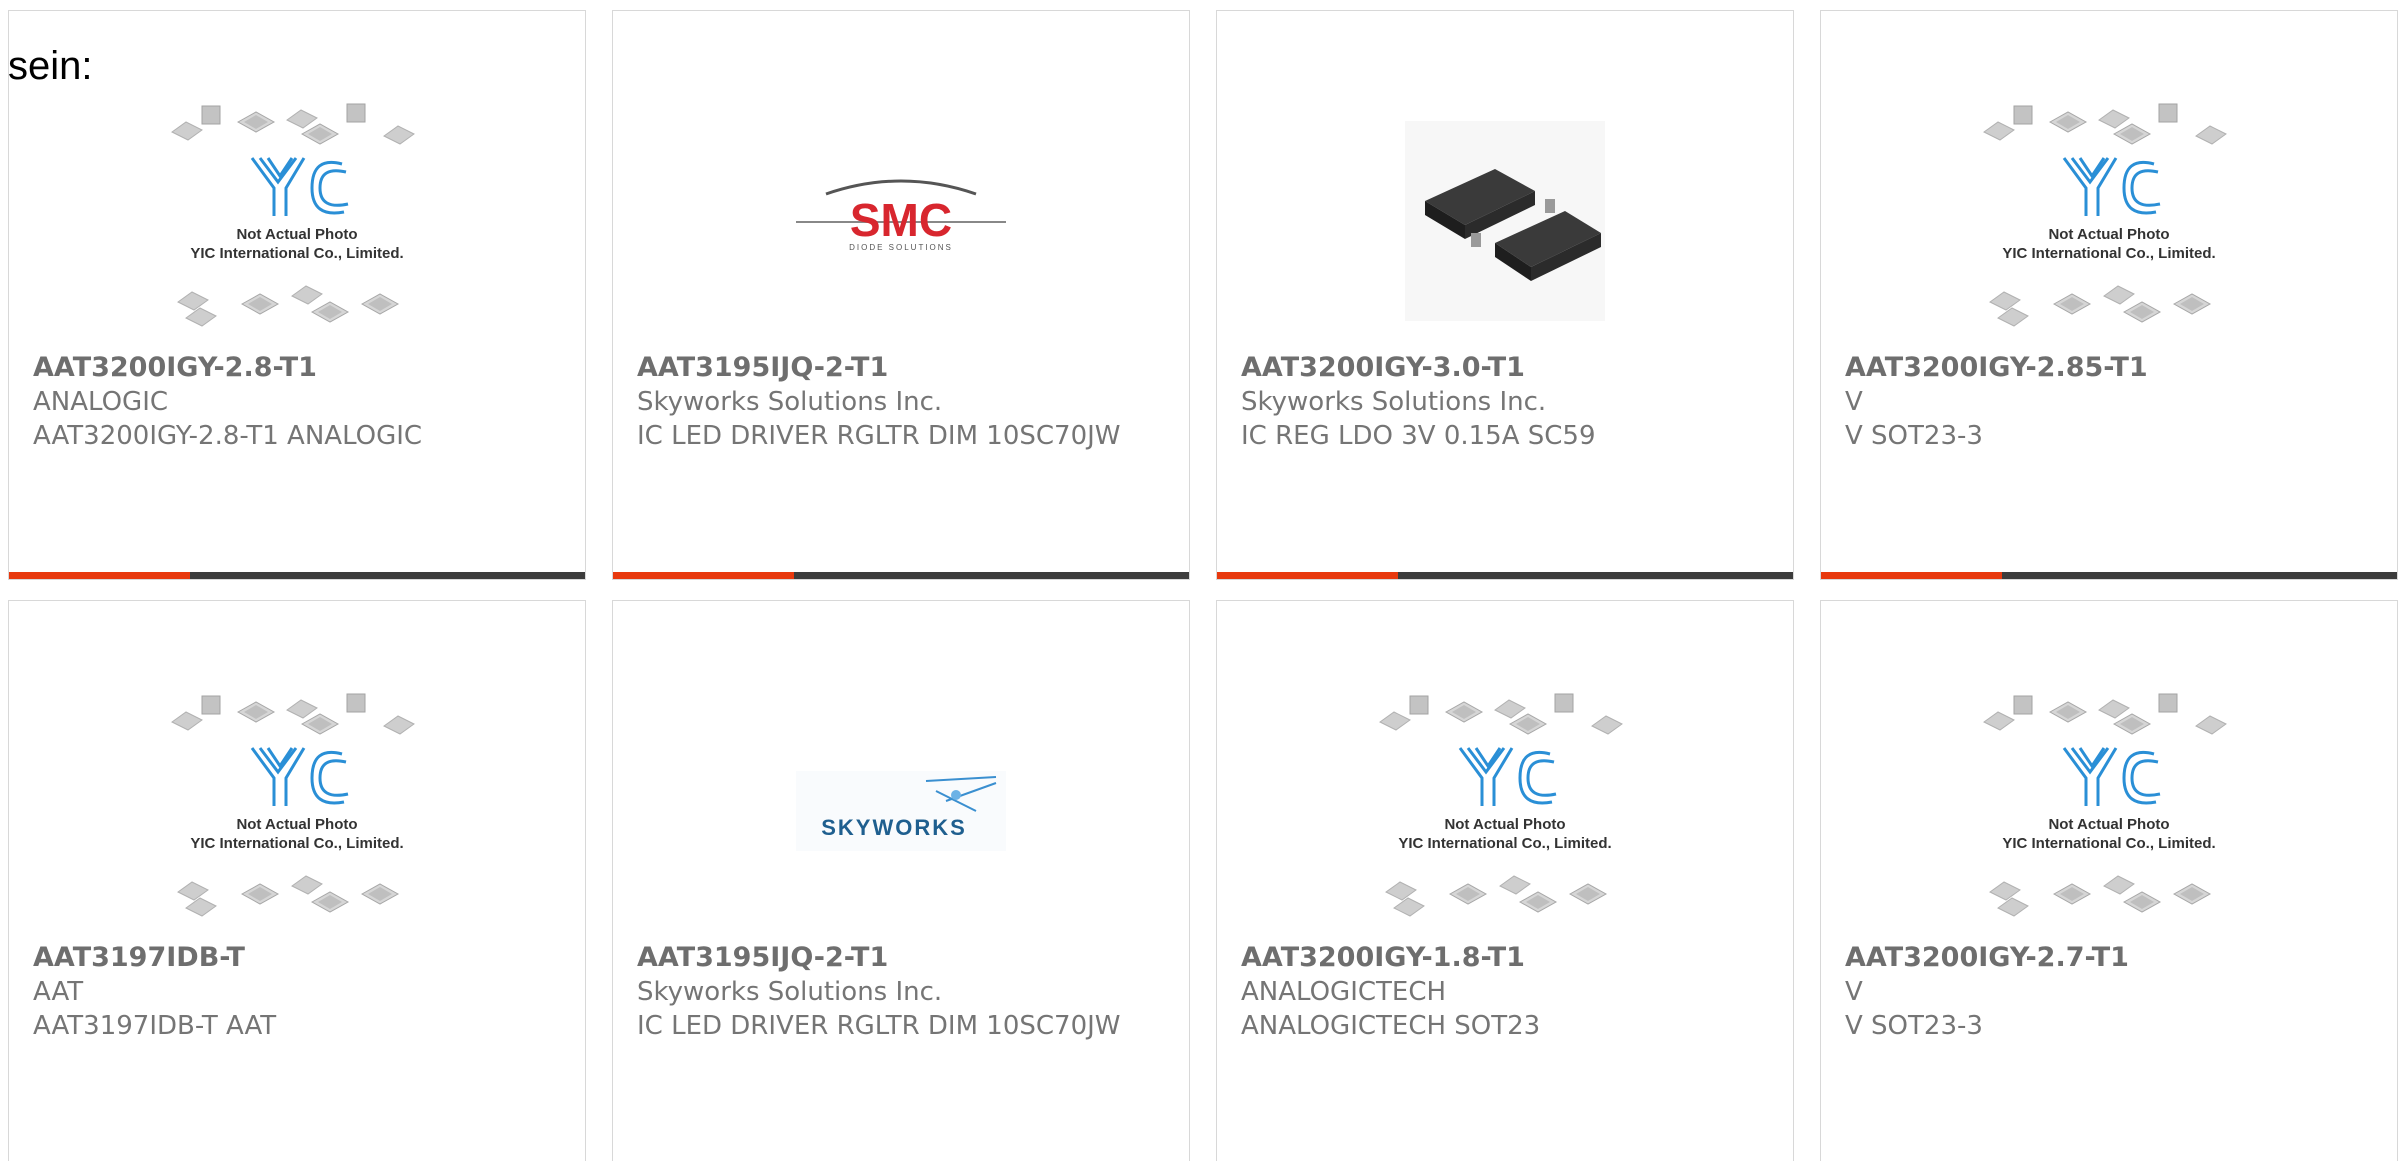  I want to click on product-image: SMC DIODE SOLUTIONS, so click(901, 221).